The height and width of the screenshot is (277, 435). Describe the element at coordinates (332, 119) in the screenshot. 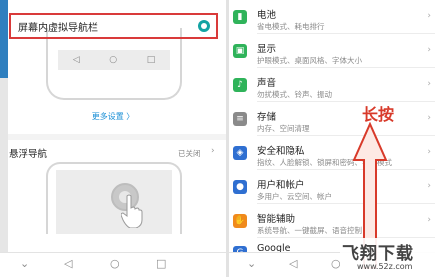

I see `settings-item-storage: ≡ 存储 内存、空间清理 ›` at that location.